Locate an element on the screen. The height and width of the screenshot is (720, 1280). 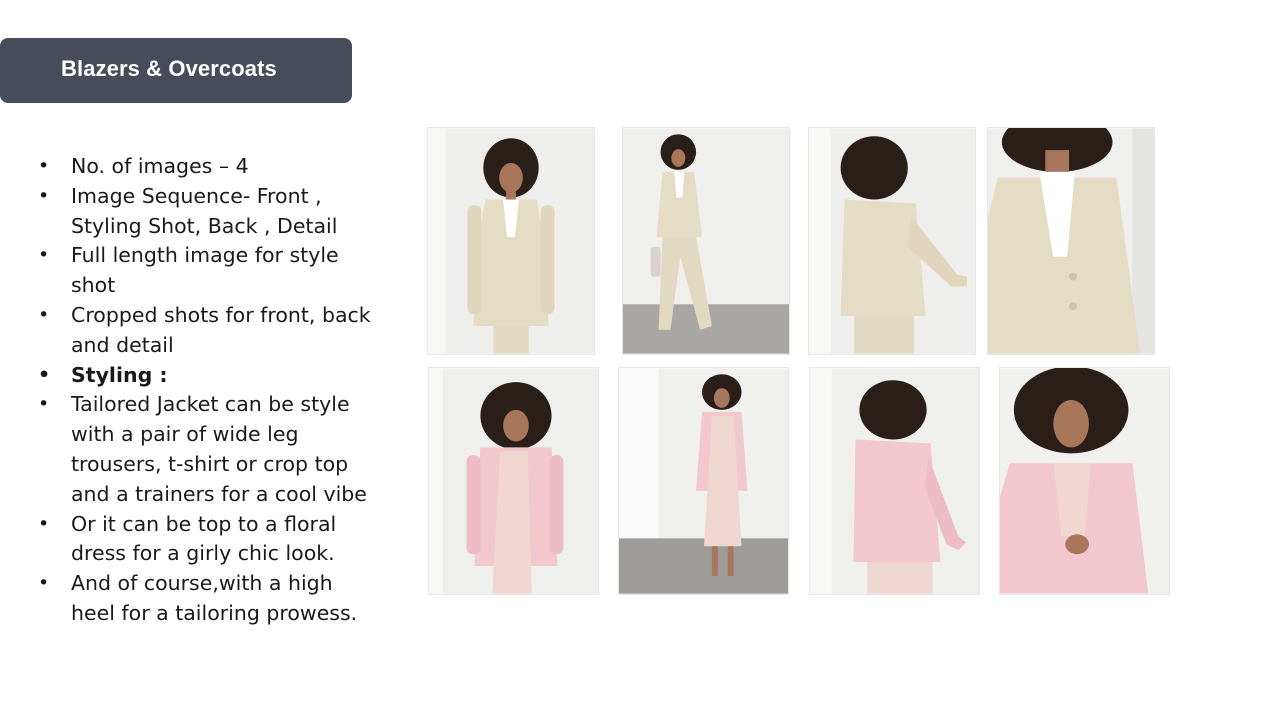
pink-back-illustration is located at coordinates (894, 481).